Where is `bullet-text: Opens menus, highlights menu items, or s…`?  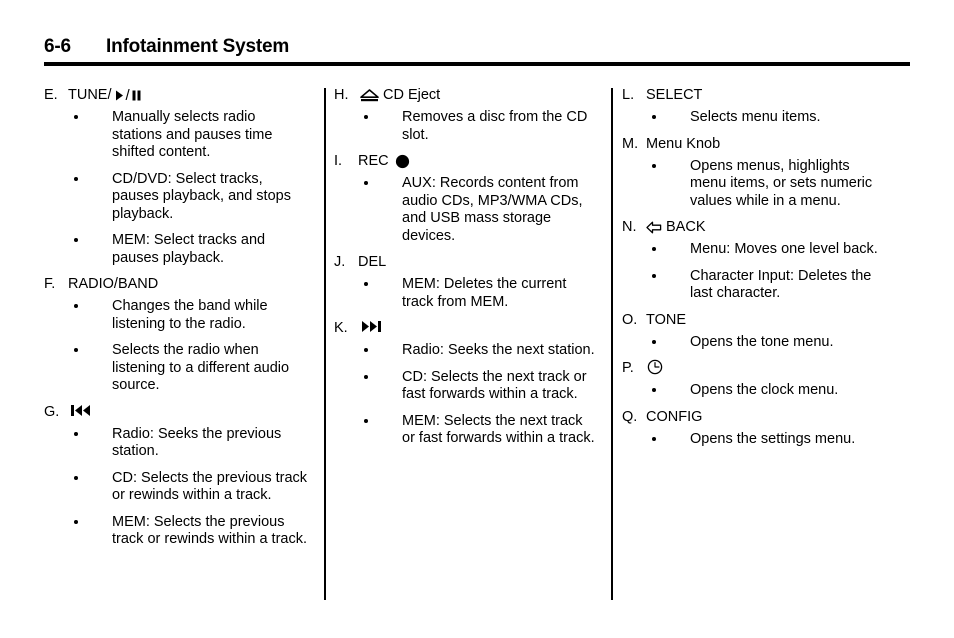
bullet-text: Opens menus, highlights menu items, or s… is located at coordinates (781, 183).